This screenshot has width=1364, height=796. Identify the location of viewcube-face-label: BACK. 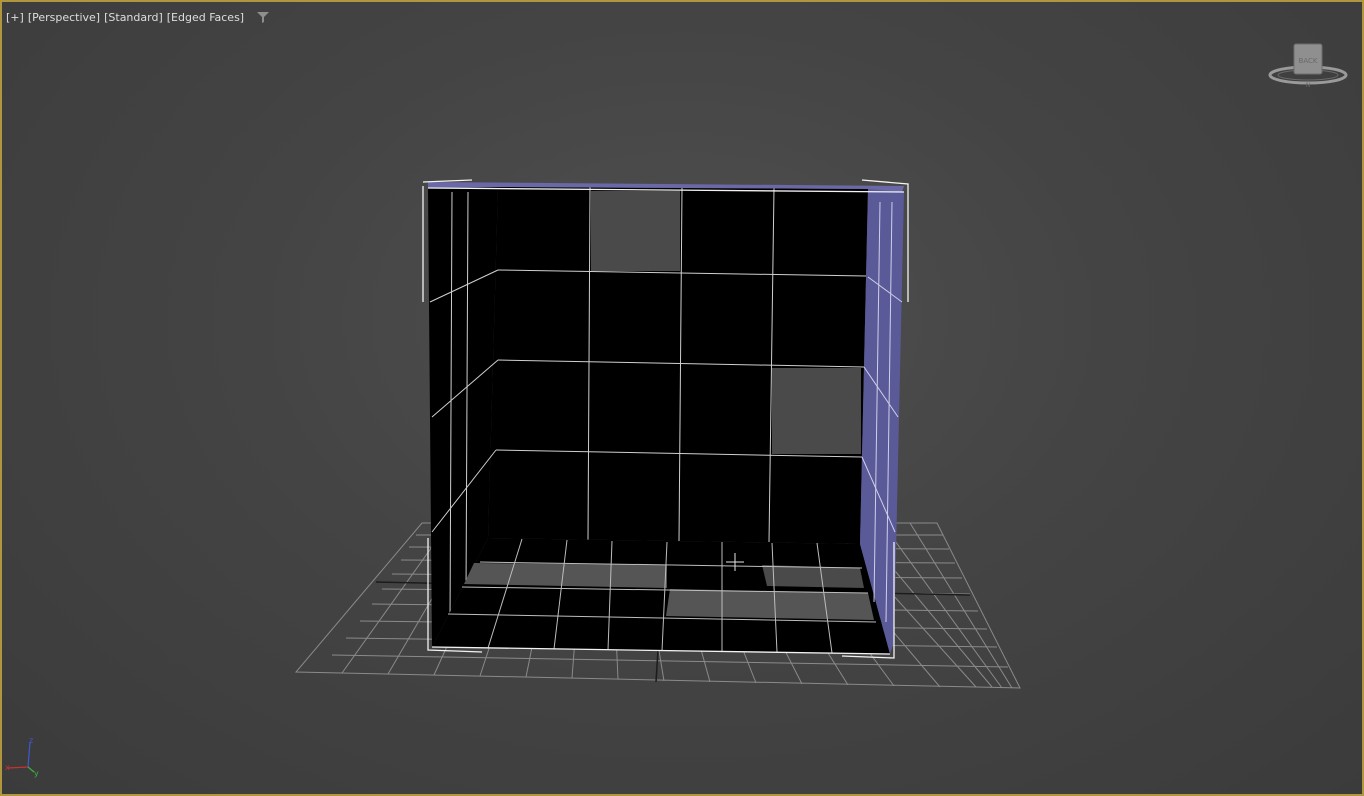
(1308, 61).